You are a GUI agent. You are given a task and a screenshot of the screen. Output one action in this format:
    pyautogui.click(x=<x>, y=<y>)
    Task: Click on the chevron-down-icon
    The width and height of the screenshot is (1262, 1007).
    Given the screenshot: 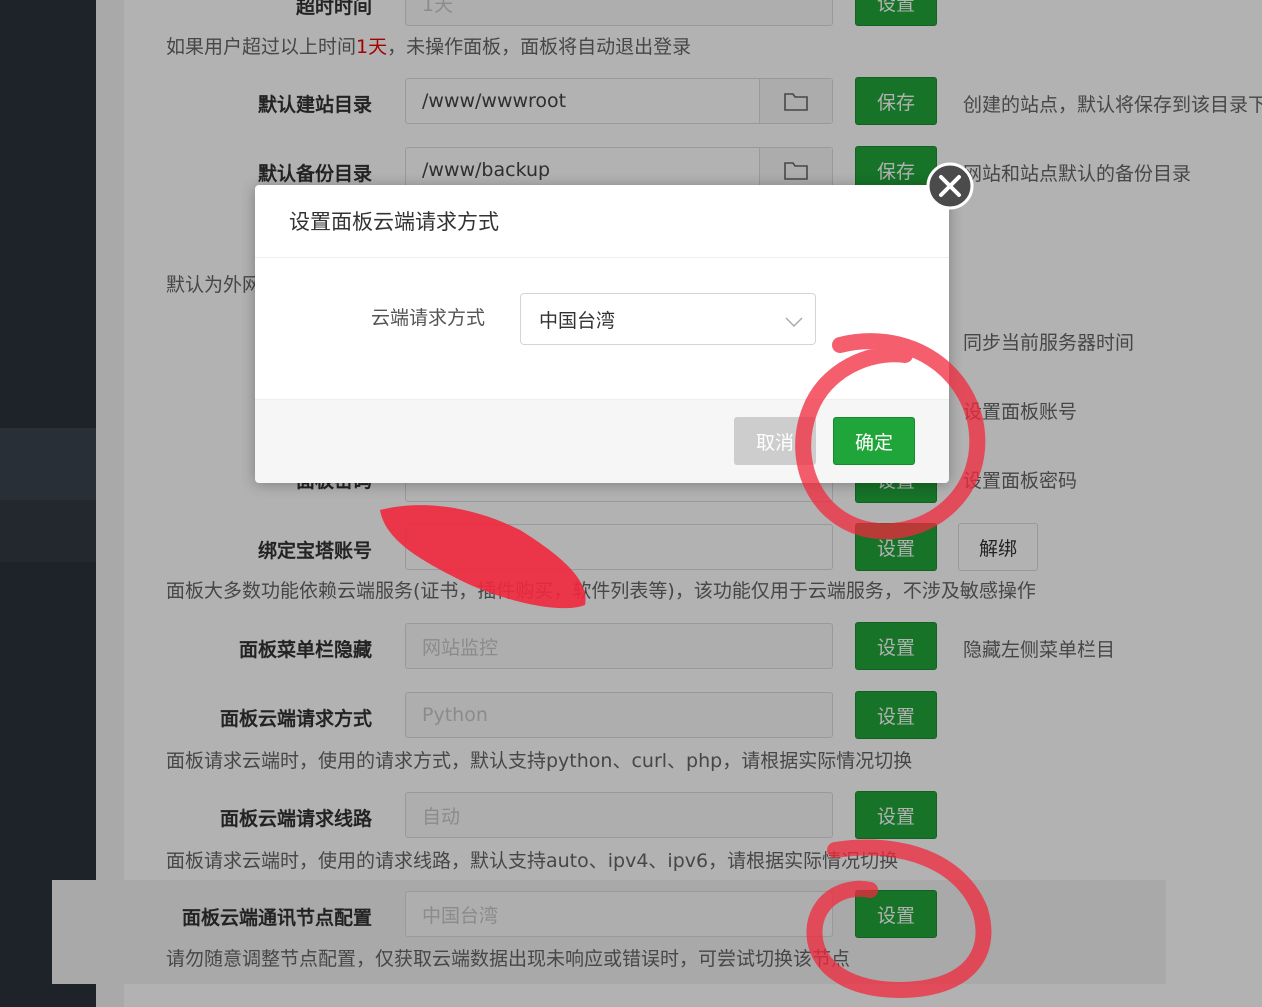 What is the action you would take?
    pyautogui.click(x=794, y=322)
    